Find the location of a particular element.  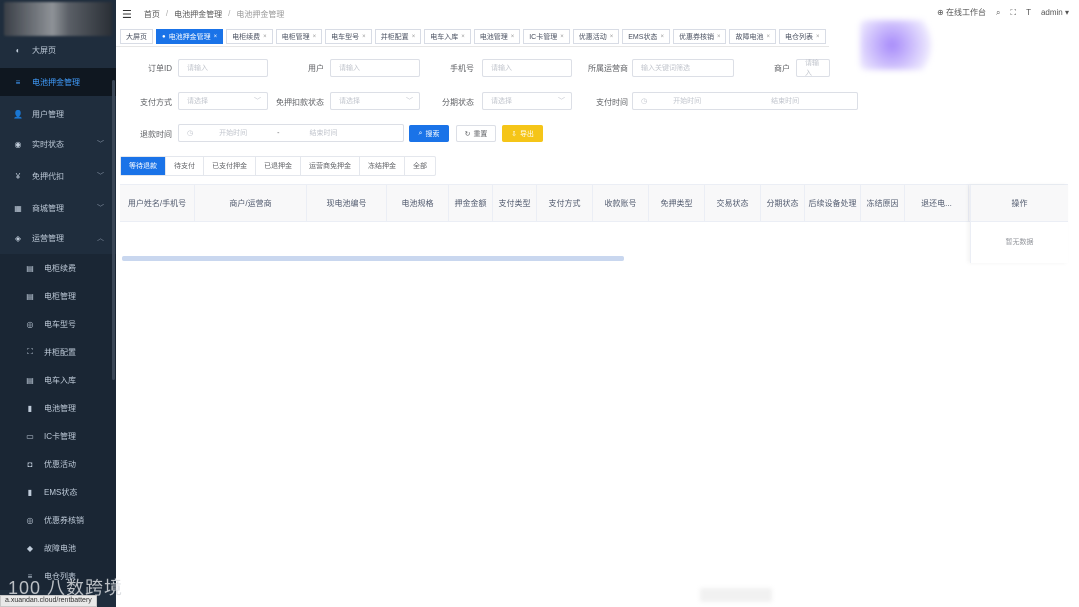

status-tab: 冻结押金 is located at coordinates (382, 166).